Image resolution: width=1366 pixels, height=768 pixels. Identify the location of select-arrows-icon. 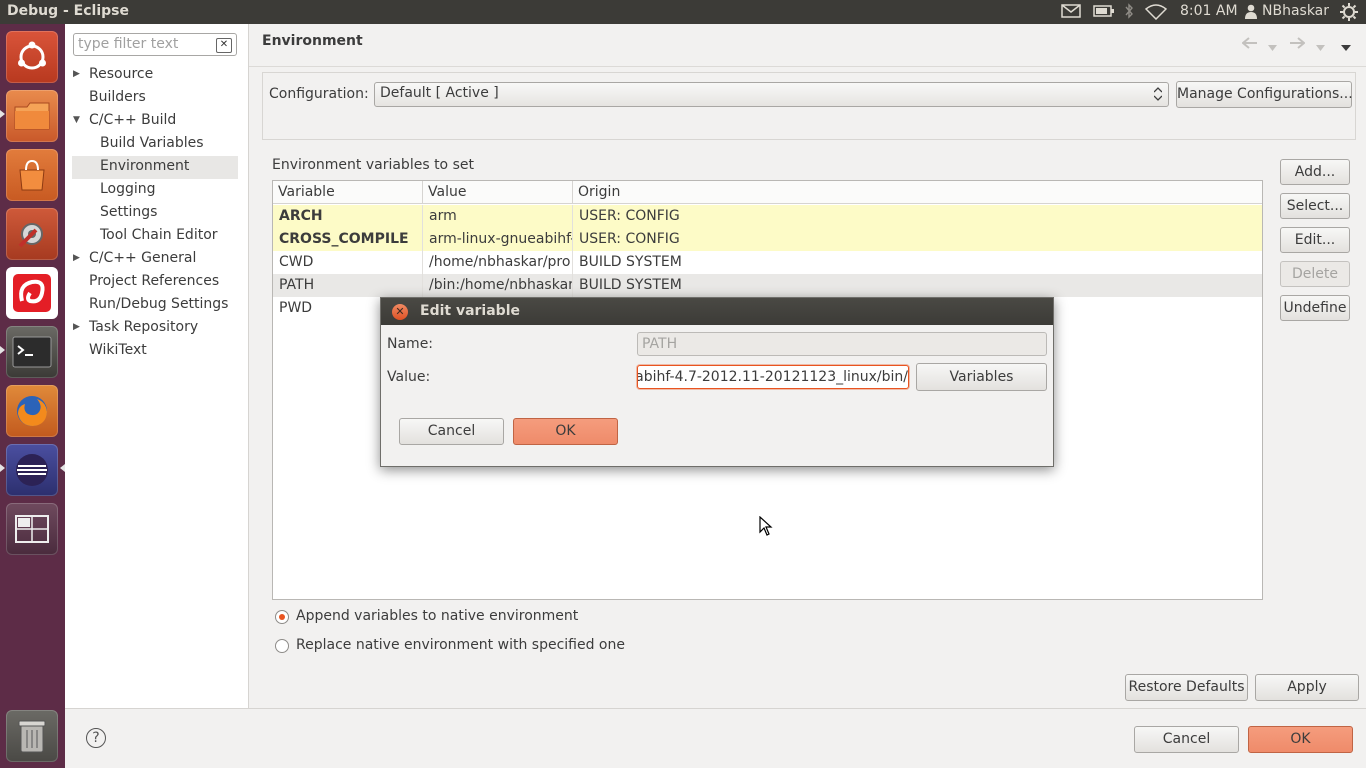
(1158, 96).